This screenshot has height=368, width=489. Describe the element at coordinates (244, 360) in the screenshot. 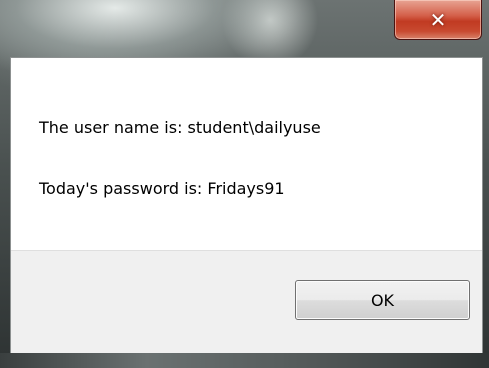

I see `window-bottom-frame` at that location.